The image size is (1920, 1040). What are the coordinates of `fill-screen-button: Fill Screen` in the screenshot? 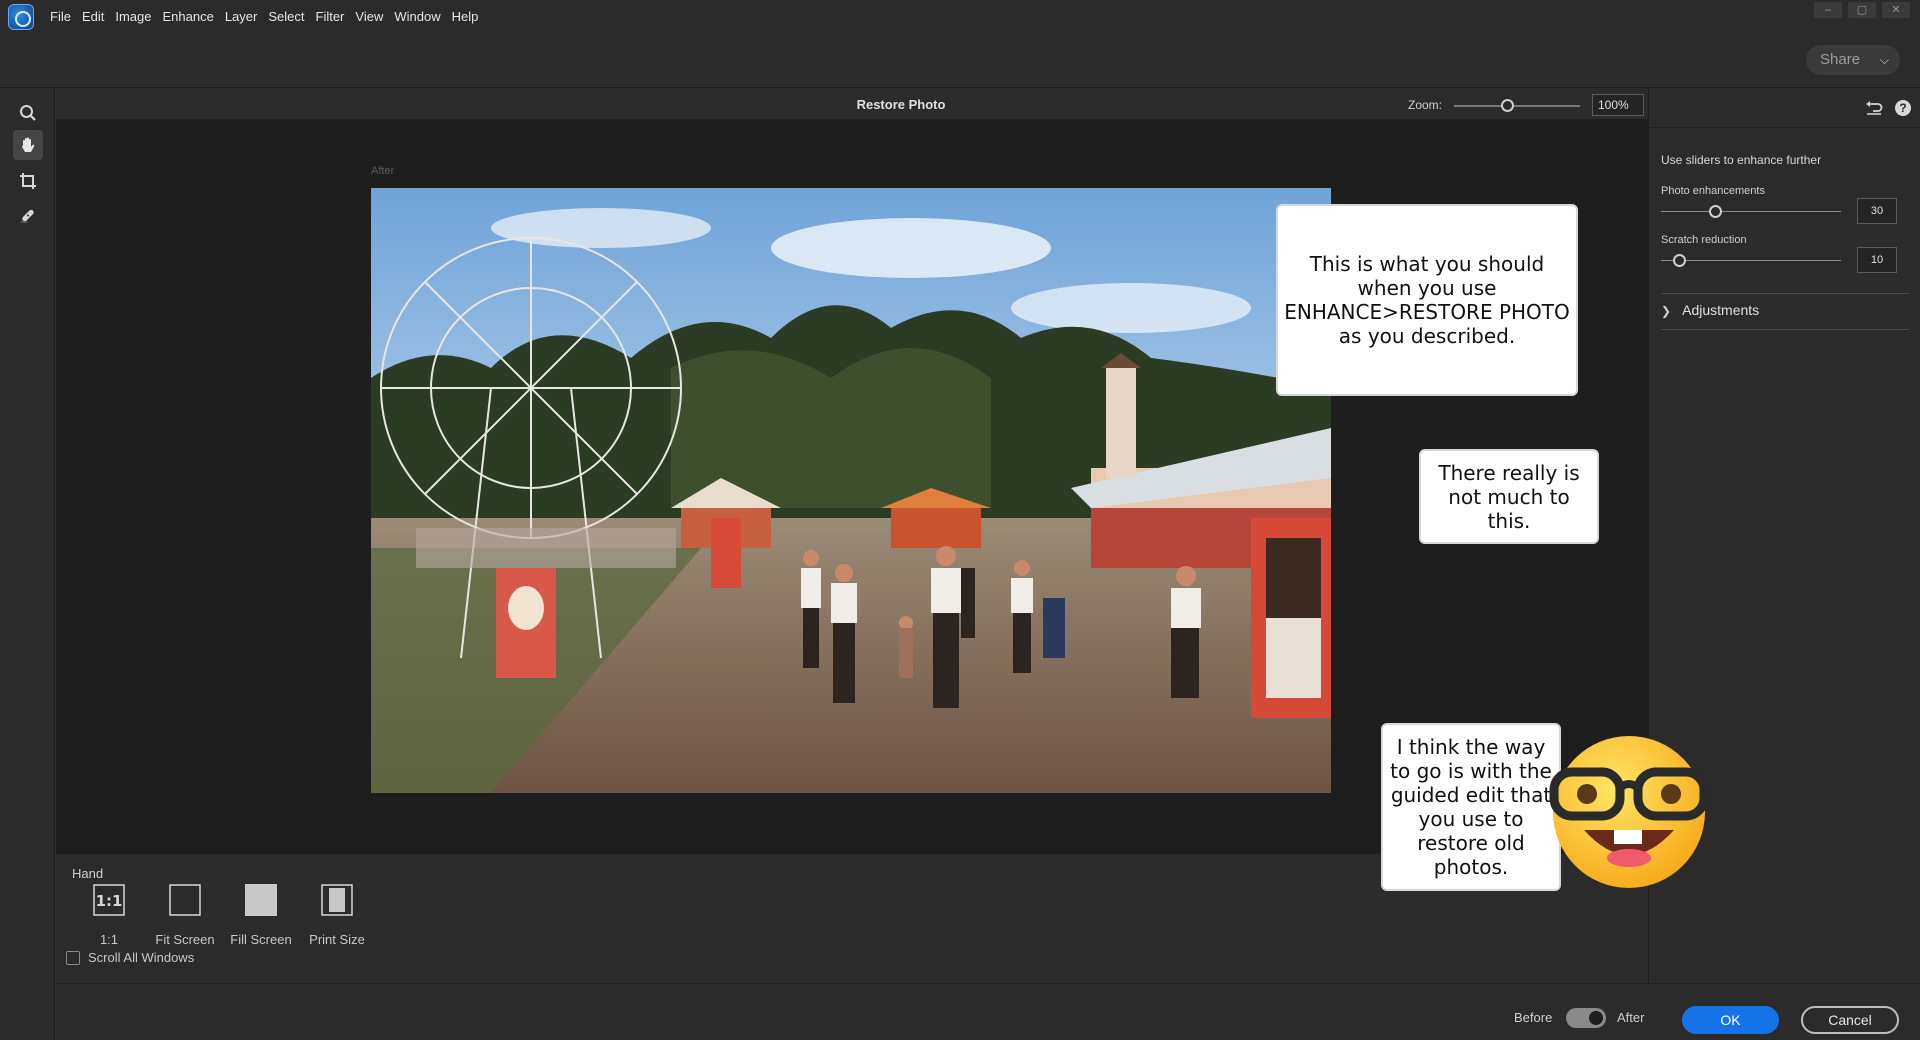 It's located at (261, 915).